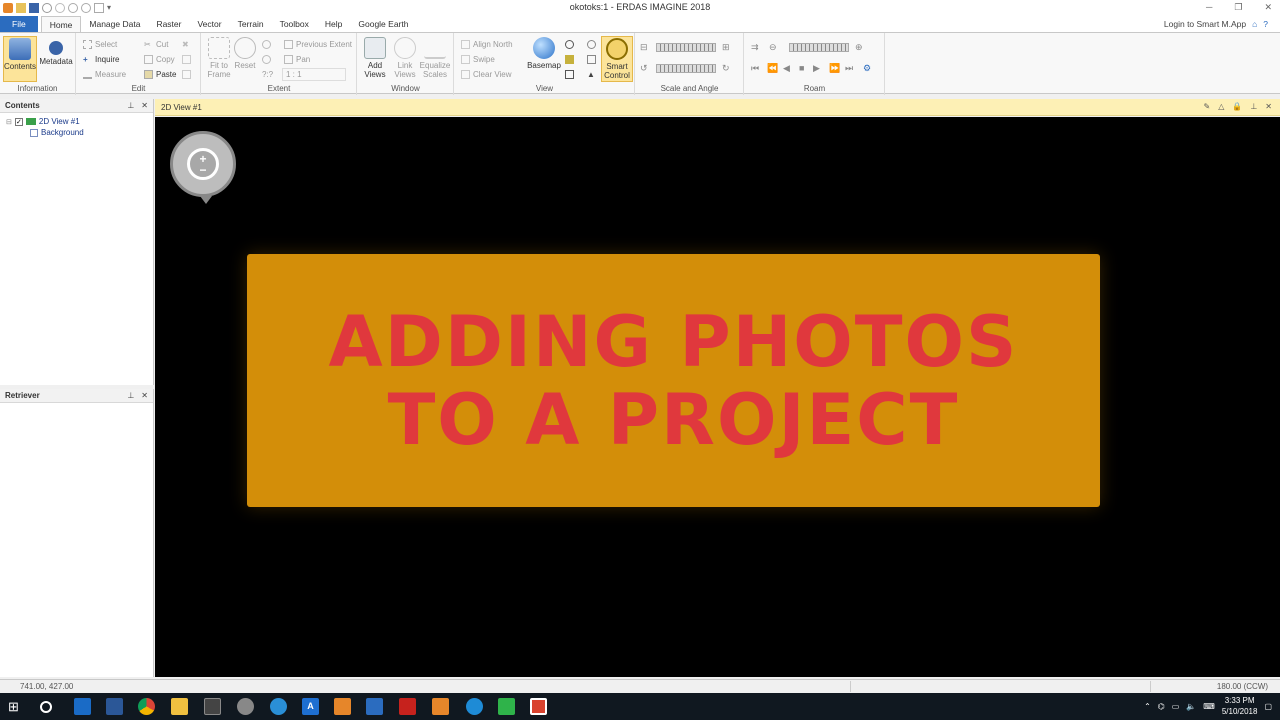  I want to click on windows-start-icon: ⊞, so click(16, 706).